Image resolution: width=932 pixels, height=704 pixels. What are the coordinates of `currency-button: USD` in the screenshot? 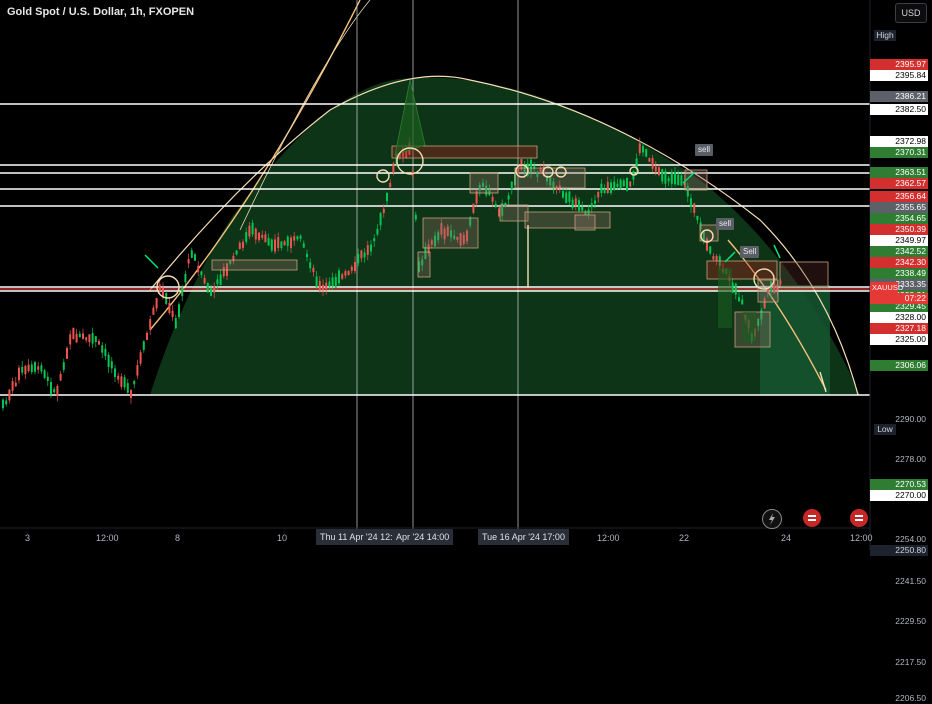 It's located at (911, 13).